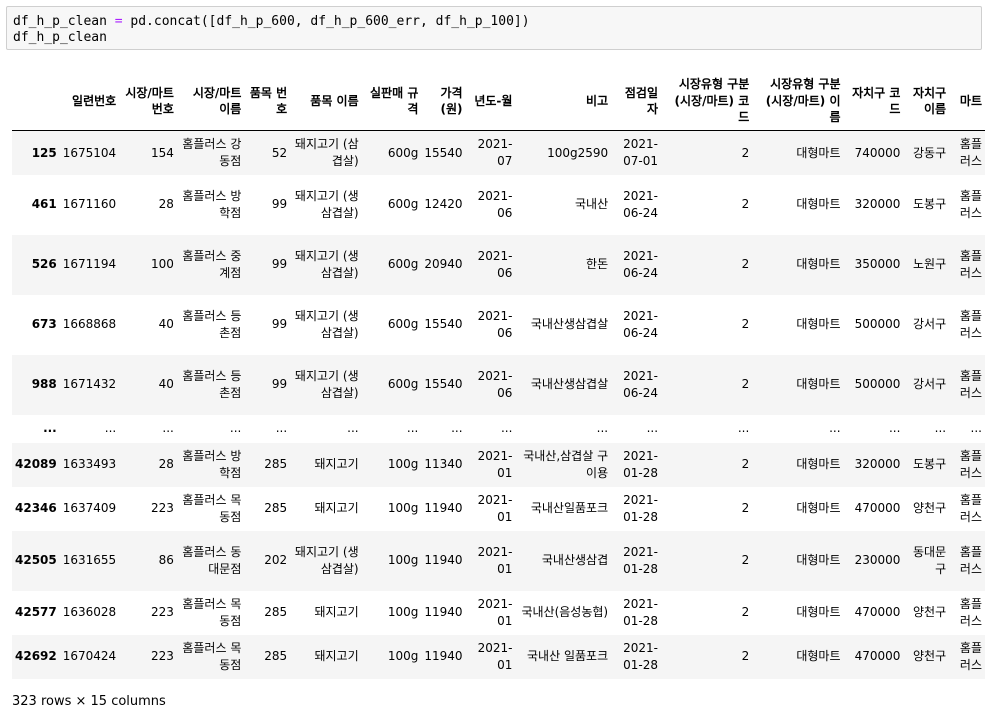 The width and height of the screenshot is (985, 714). Describe the element at coordinates (89, 204) in the screenshot. I see `table-cell: 1671160` at that location.